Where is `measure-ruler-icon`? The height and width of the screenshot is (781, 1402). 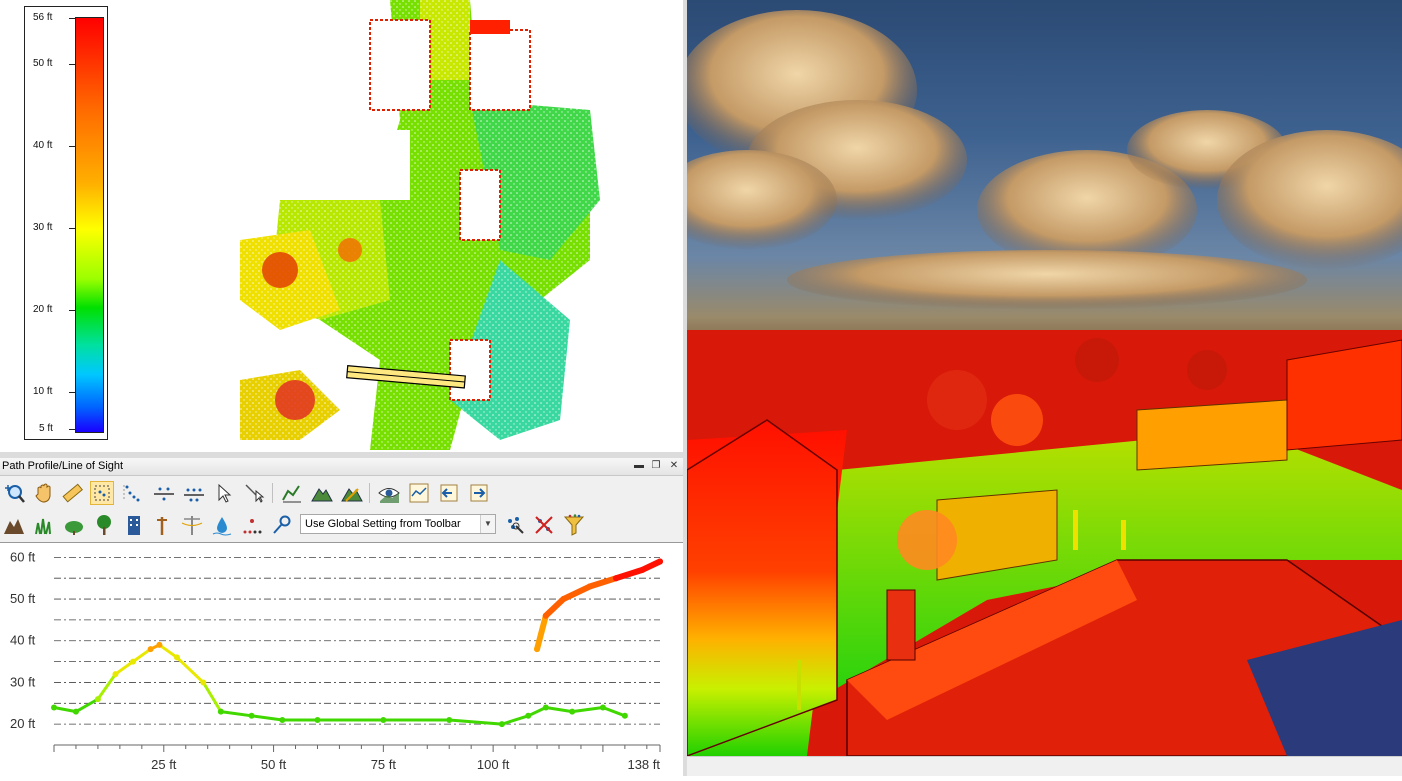 measure-ruler-icon is located at coordinates (72, 493).